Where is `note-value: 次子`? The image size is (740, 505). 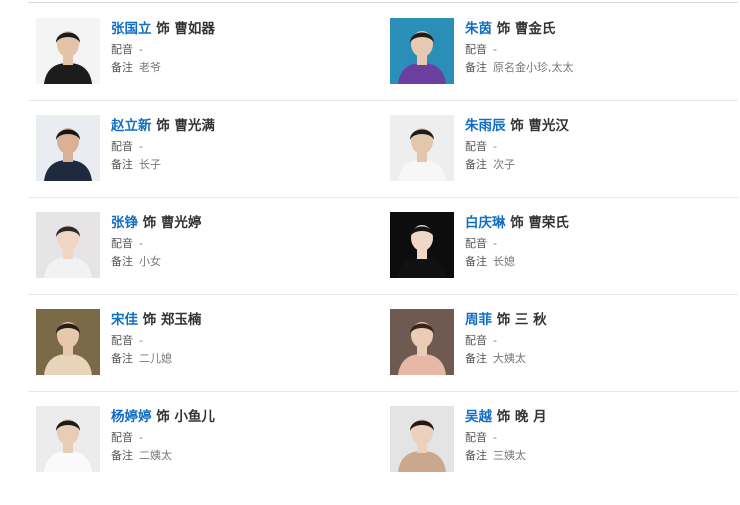
note-value: 次子 is located at coordinates (504, 164).